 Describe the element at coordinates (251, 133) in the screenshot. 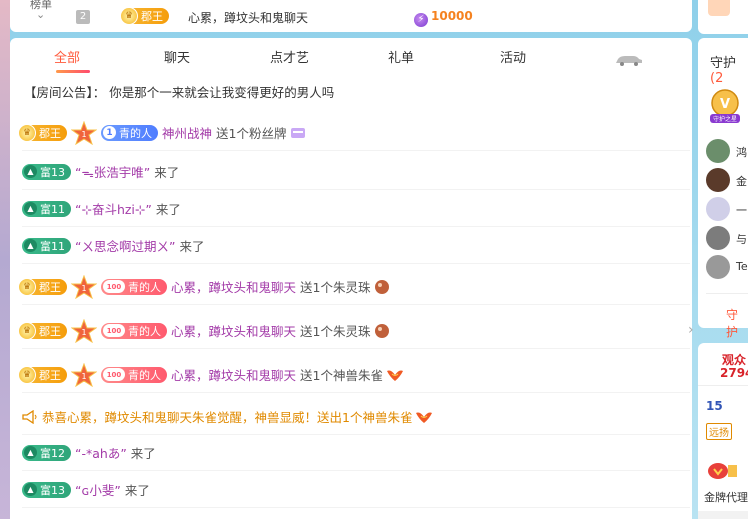

I see `message-text: 送1个粉丝牌` at that location.